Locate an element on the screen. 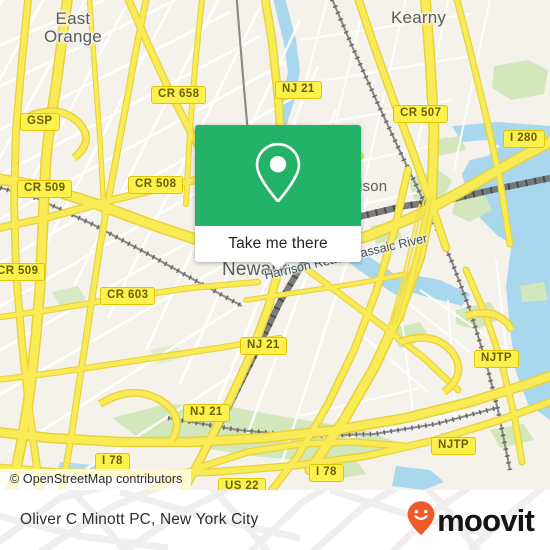 Image resolution: width=550 pixels, height=550 pixels. shield-i-280: I 280 is located at coordinates (524, 139).